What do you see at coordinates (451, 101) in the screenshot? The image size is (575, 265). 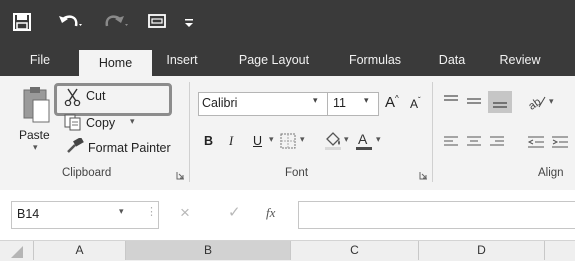 I see `top-align-icon` at bounding box center [451, 101].